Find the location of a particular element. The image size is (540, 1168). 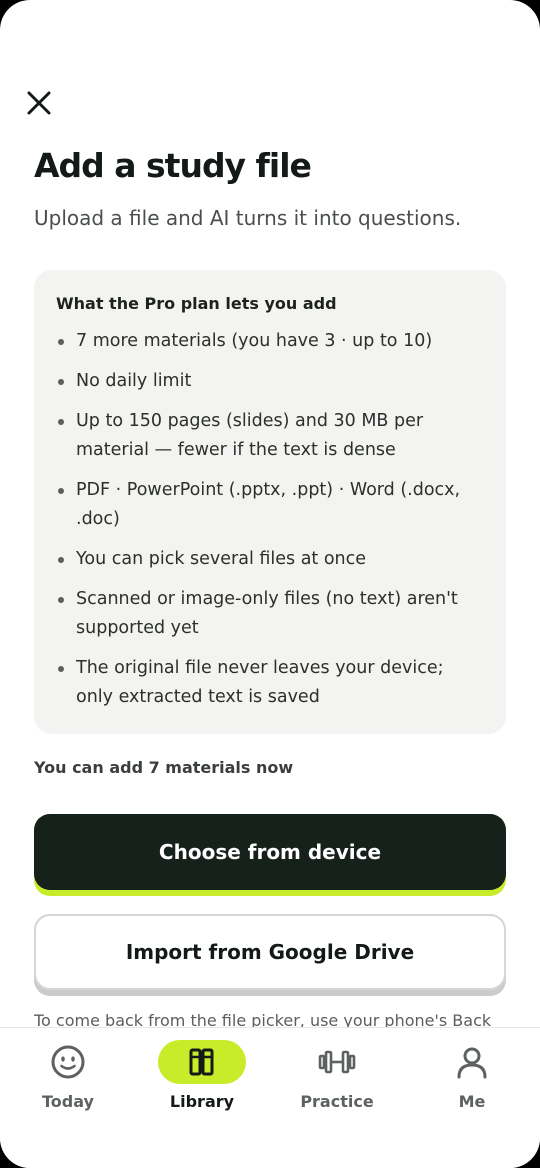

materials-remaining-text: You can add 7 materials now is located at coordinates (164, 767).